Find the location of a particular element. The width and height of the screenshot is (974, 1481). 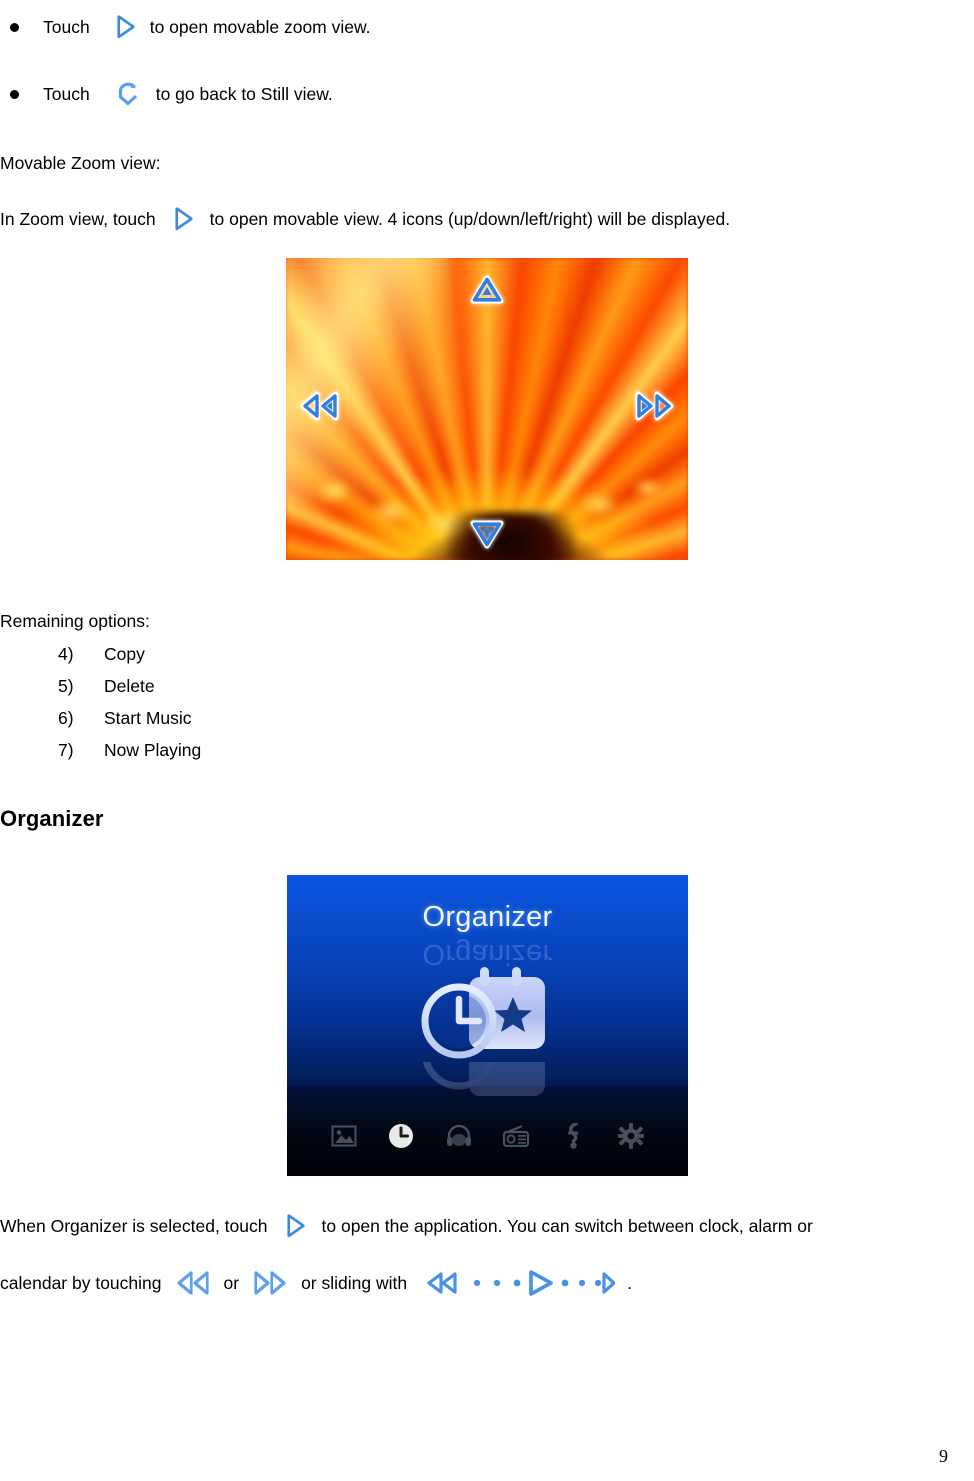

bullet-tail-text: to go back to Still view. is located at coordinates (244, 93).